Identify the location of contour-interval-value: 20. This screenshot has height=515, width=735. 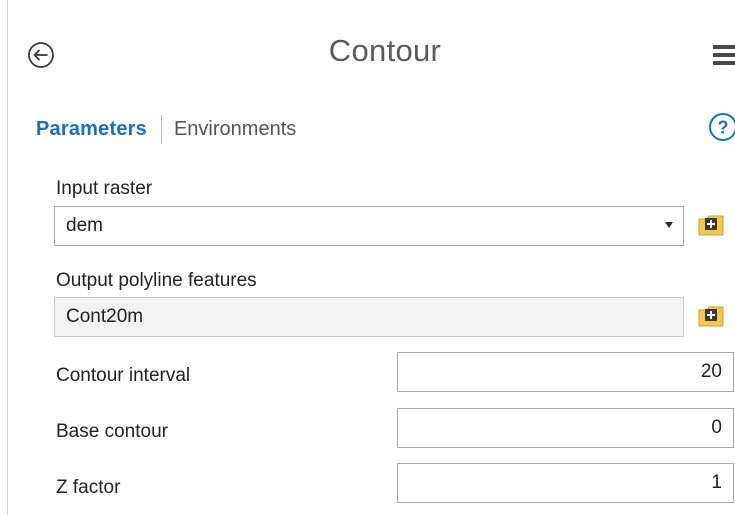
(711, 371).